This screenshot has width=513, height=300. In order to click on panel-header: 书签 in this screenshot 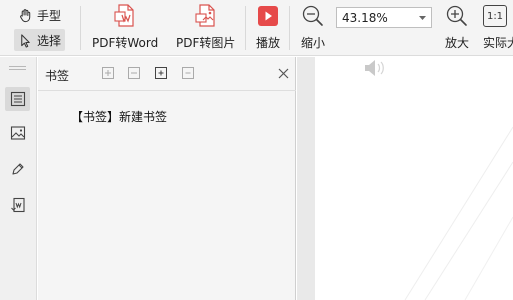, I will do `click(167, 74)`.